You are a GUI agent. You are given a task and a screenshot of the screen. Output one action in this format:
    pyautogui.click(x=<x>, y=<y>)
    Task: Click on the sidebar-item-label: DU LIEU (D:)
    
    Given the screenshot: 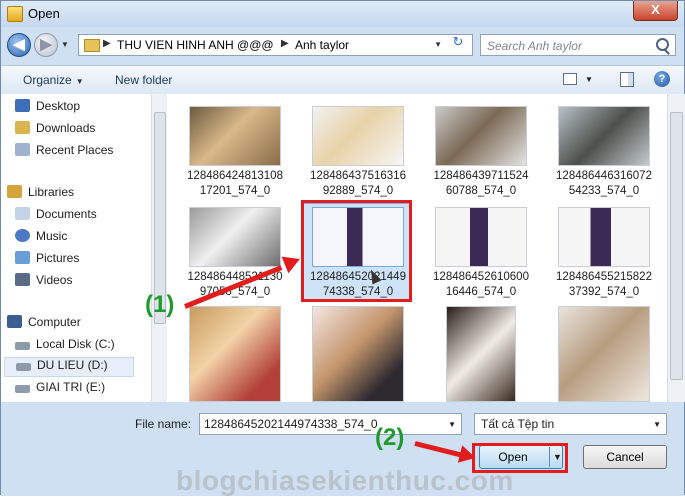 What is the action you would take?
    pyautogui.click(x=72, y=365)
    